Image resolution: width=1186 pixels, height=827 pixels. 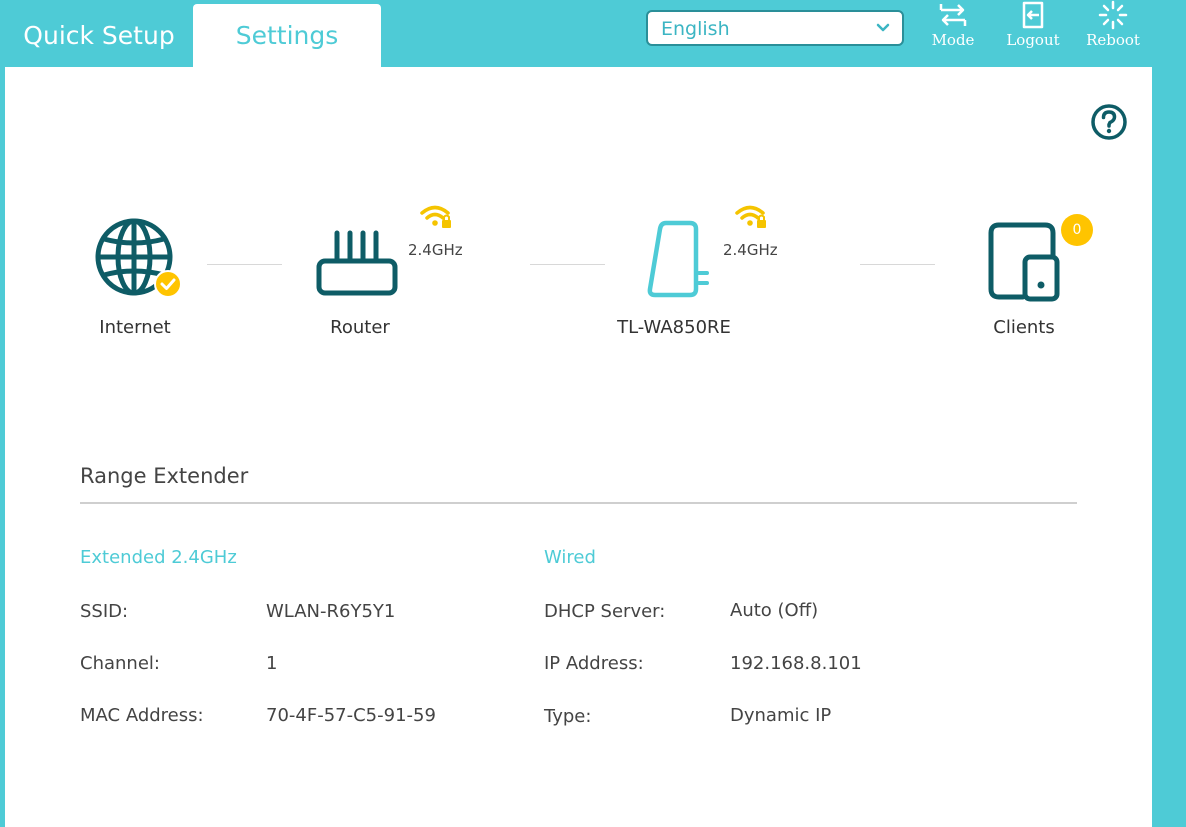 What do you see at coordinates (781, 715) in the screenshot?
I see `type-value: Dynamic IP` at bounding box center [781, 715].